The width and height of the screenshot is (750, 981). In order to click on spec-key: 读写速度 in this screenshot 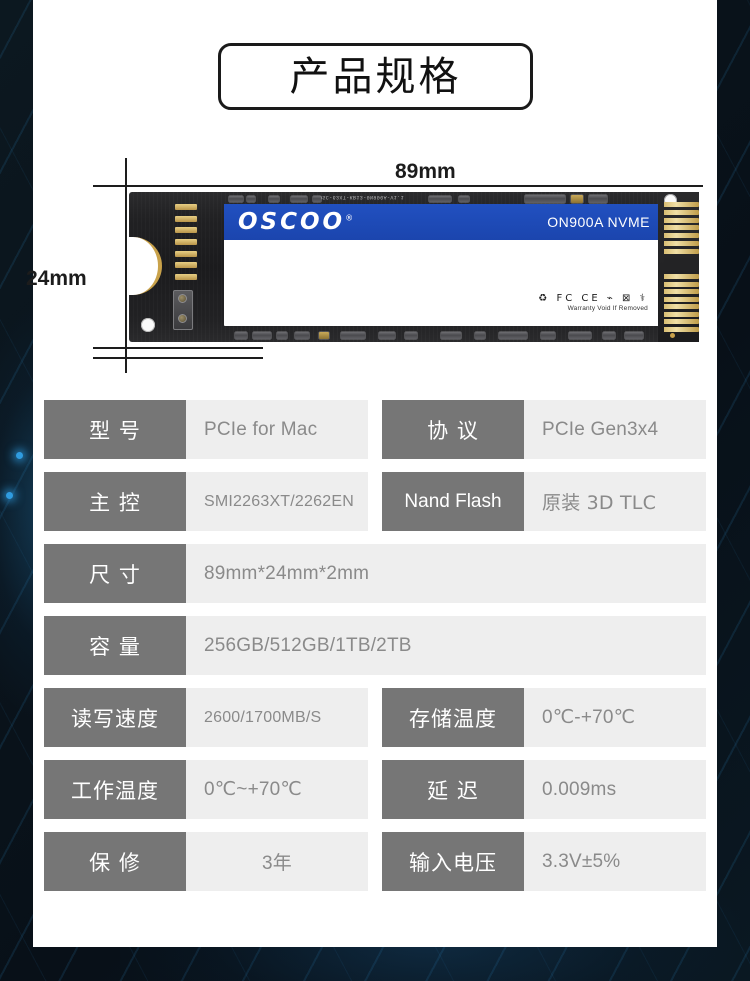, I will do `click(115, 717)`.